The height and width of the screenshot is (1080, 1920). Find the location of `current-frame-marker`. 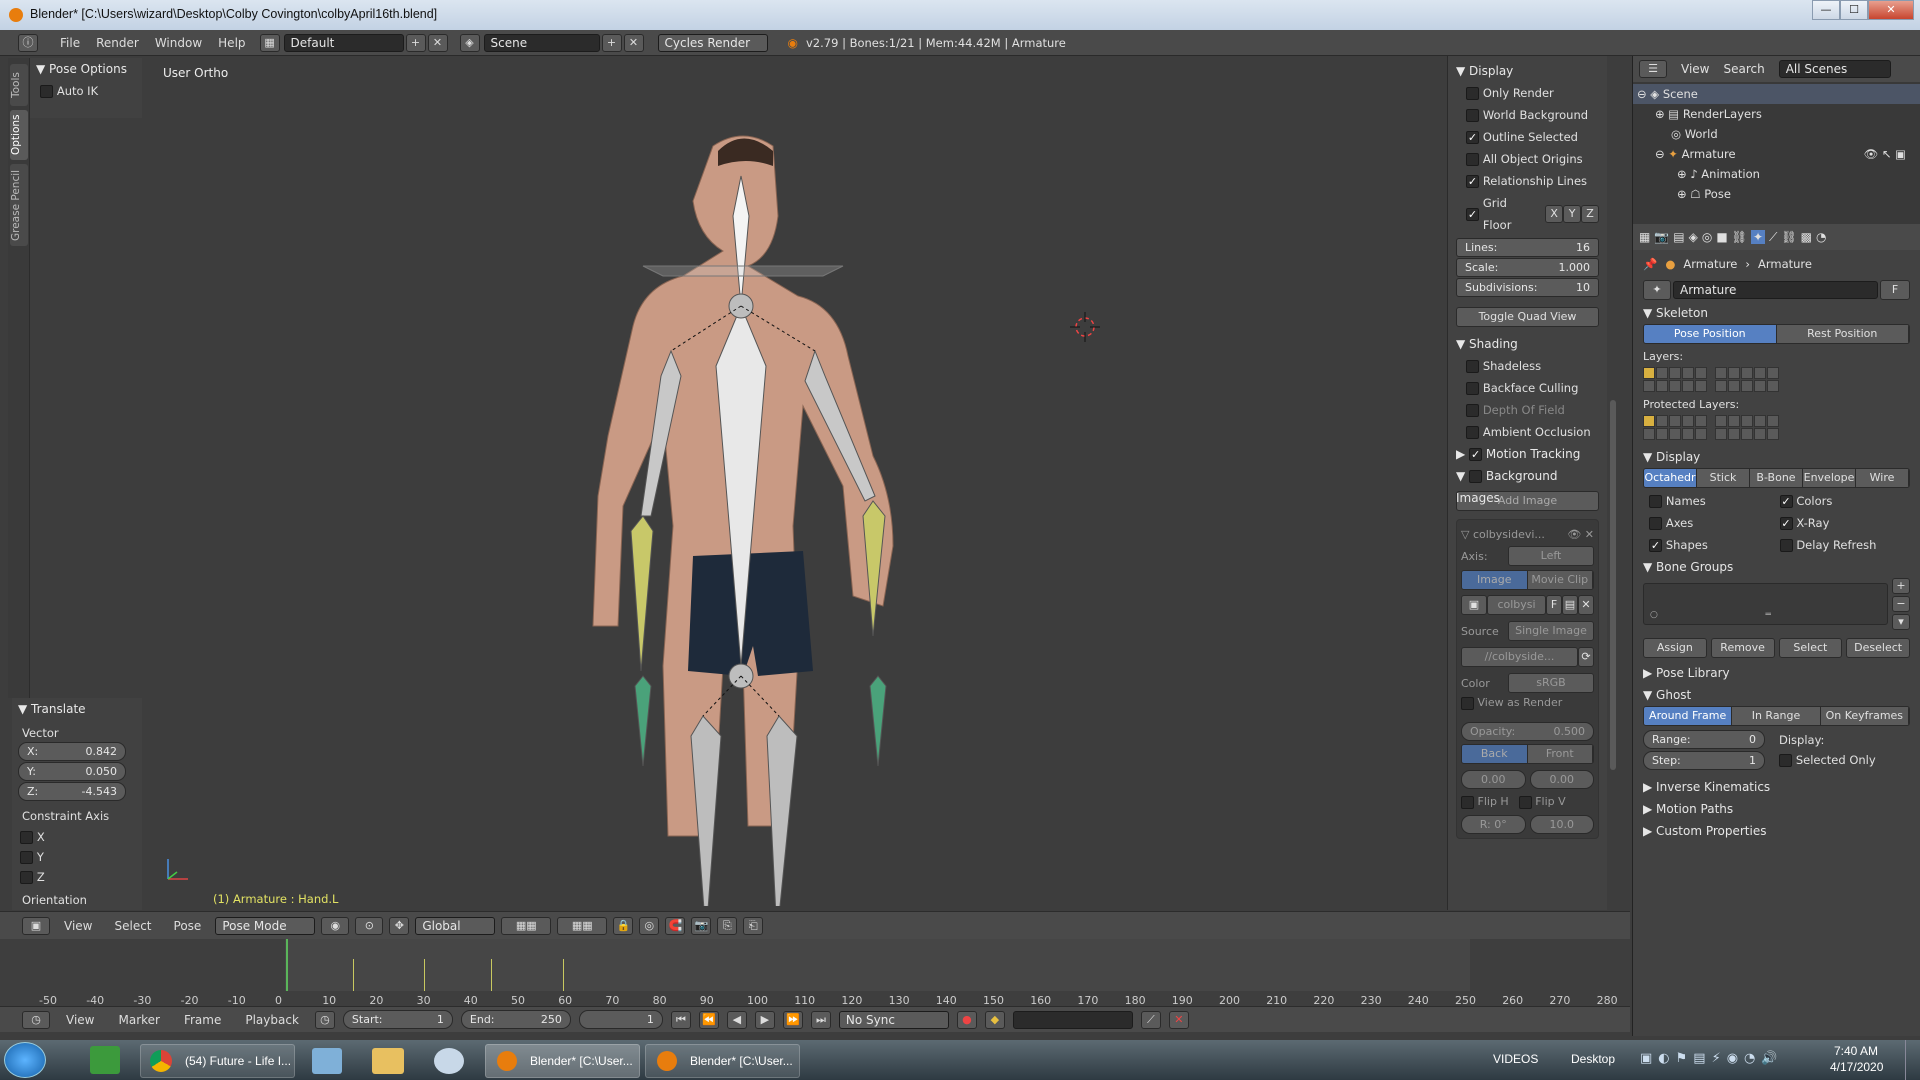

current-frame-marker is located at coordinates (287, 965).